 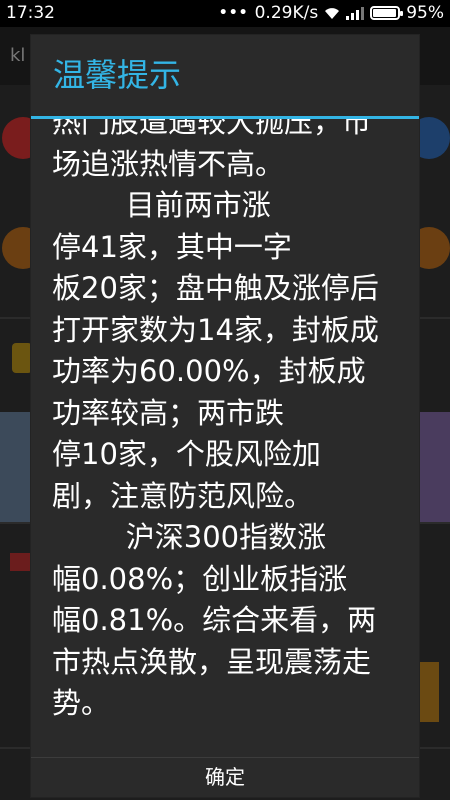 What do you see at coordinates (225, 777) in the screenshot?
I see `ok-button: 确定` at bounding box center [225, 777].